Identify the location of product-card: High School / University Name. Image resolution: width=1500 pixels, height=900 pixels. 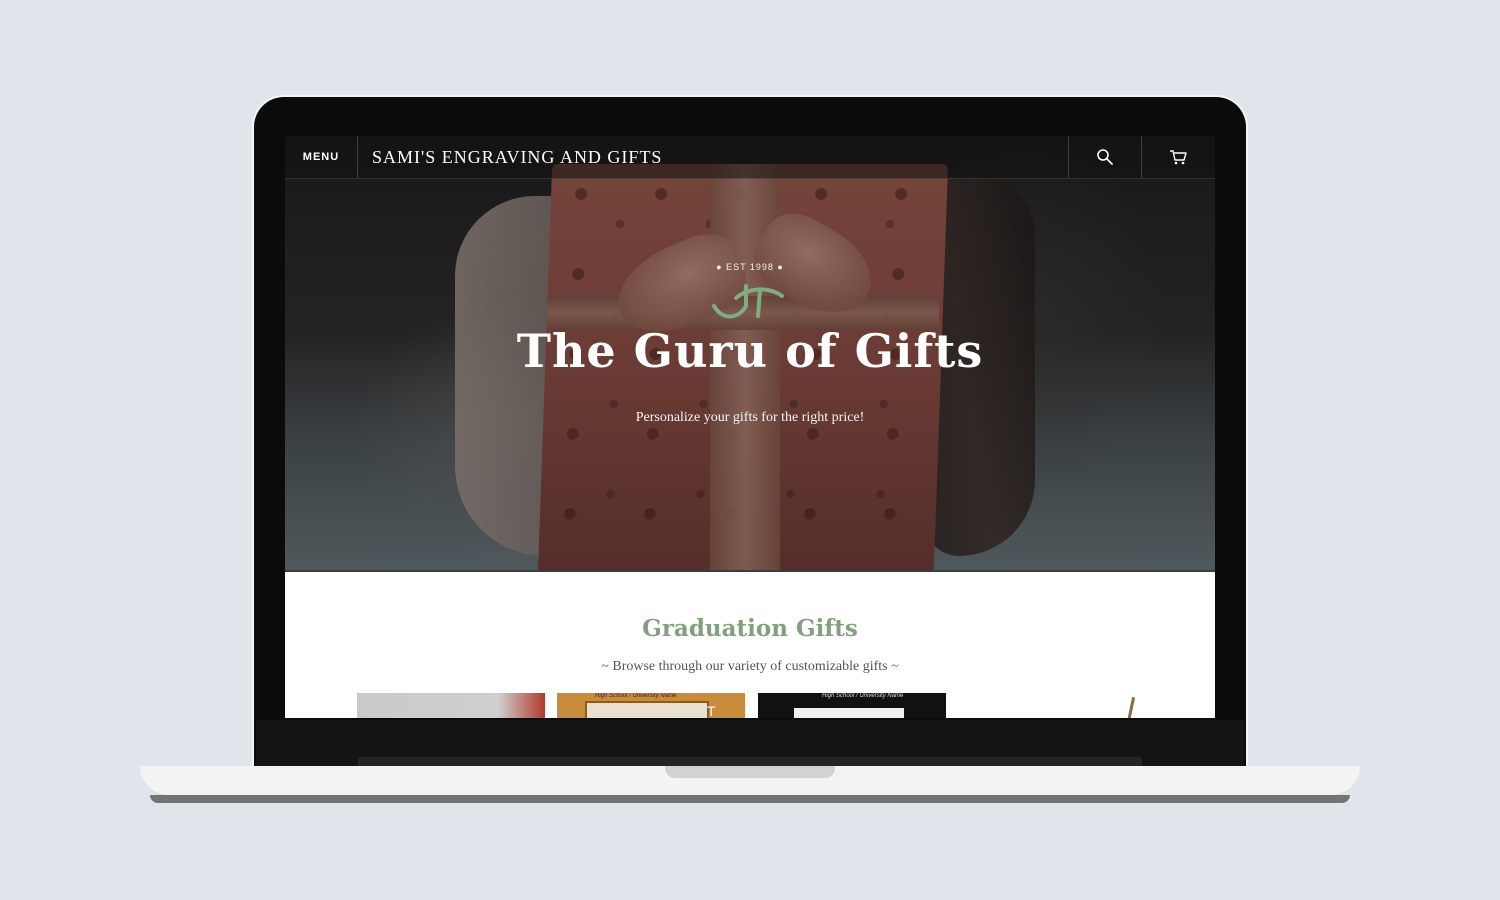
(852, 705).